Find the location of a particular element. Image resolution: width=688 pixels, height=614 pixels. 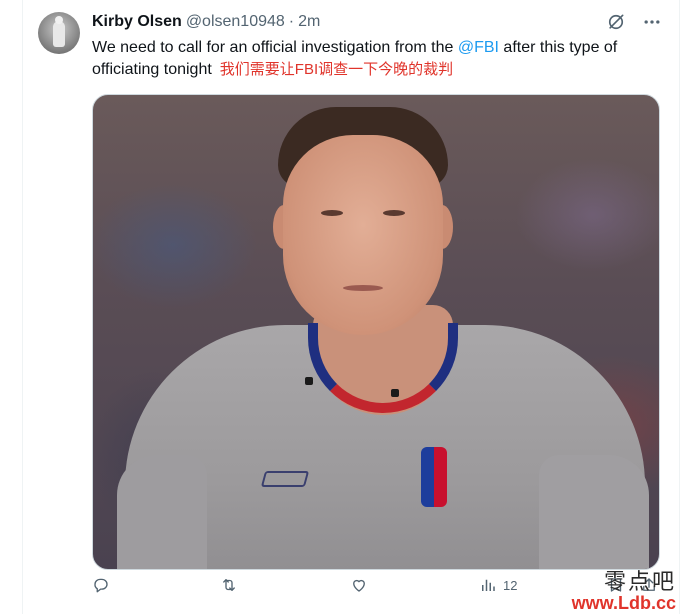

like-button is located at coordinates (359, 585).